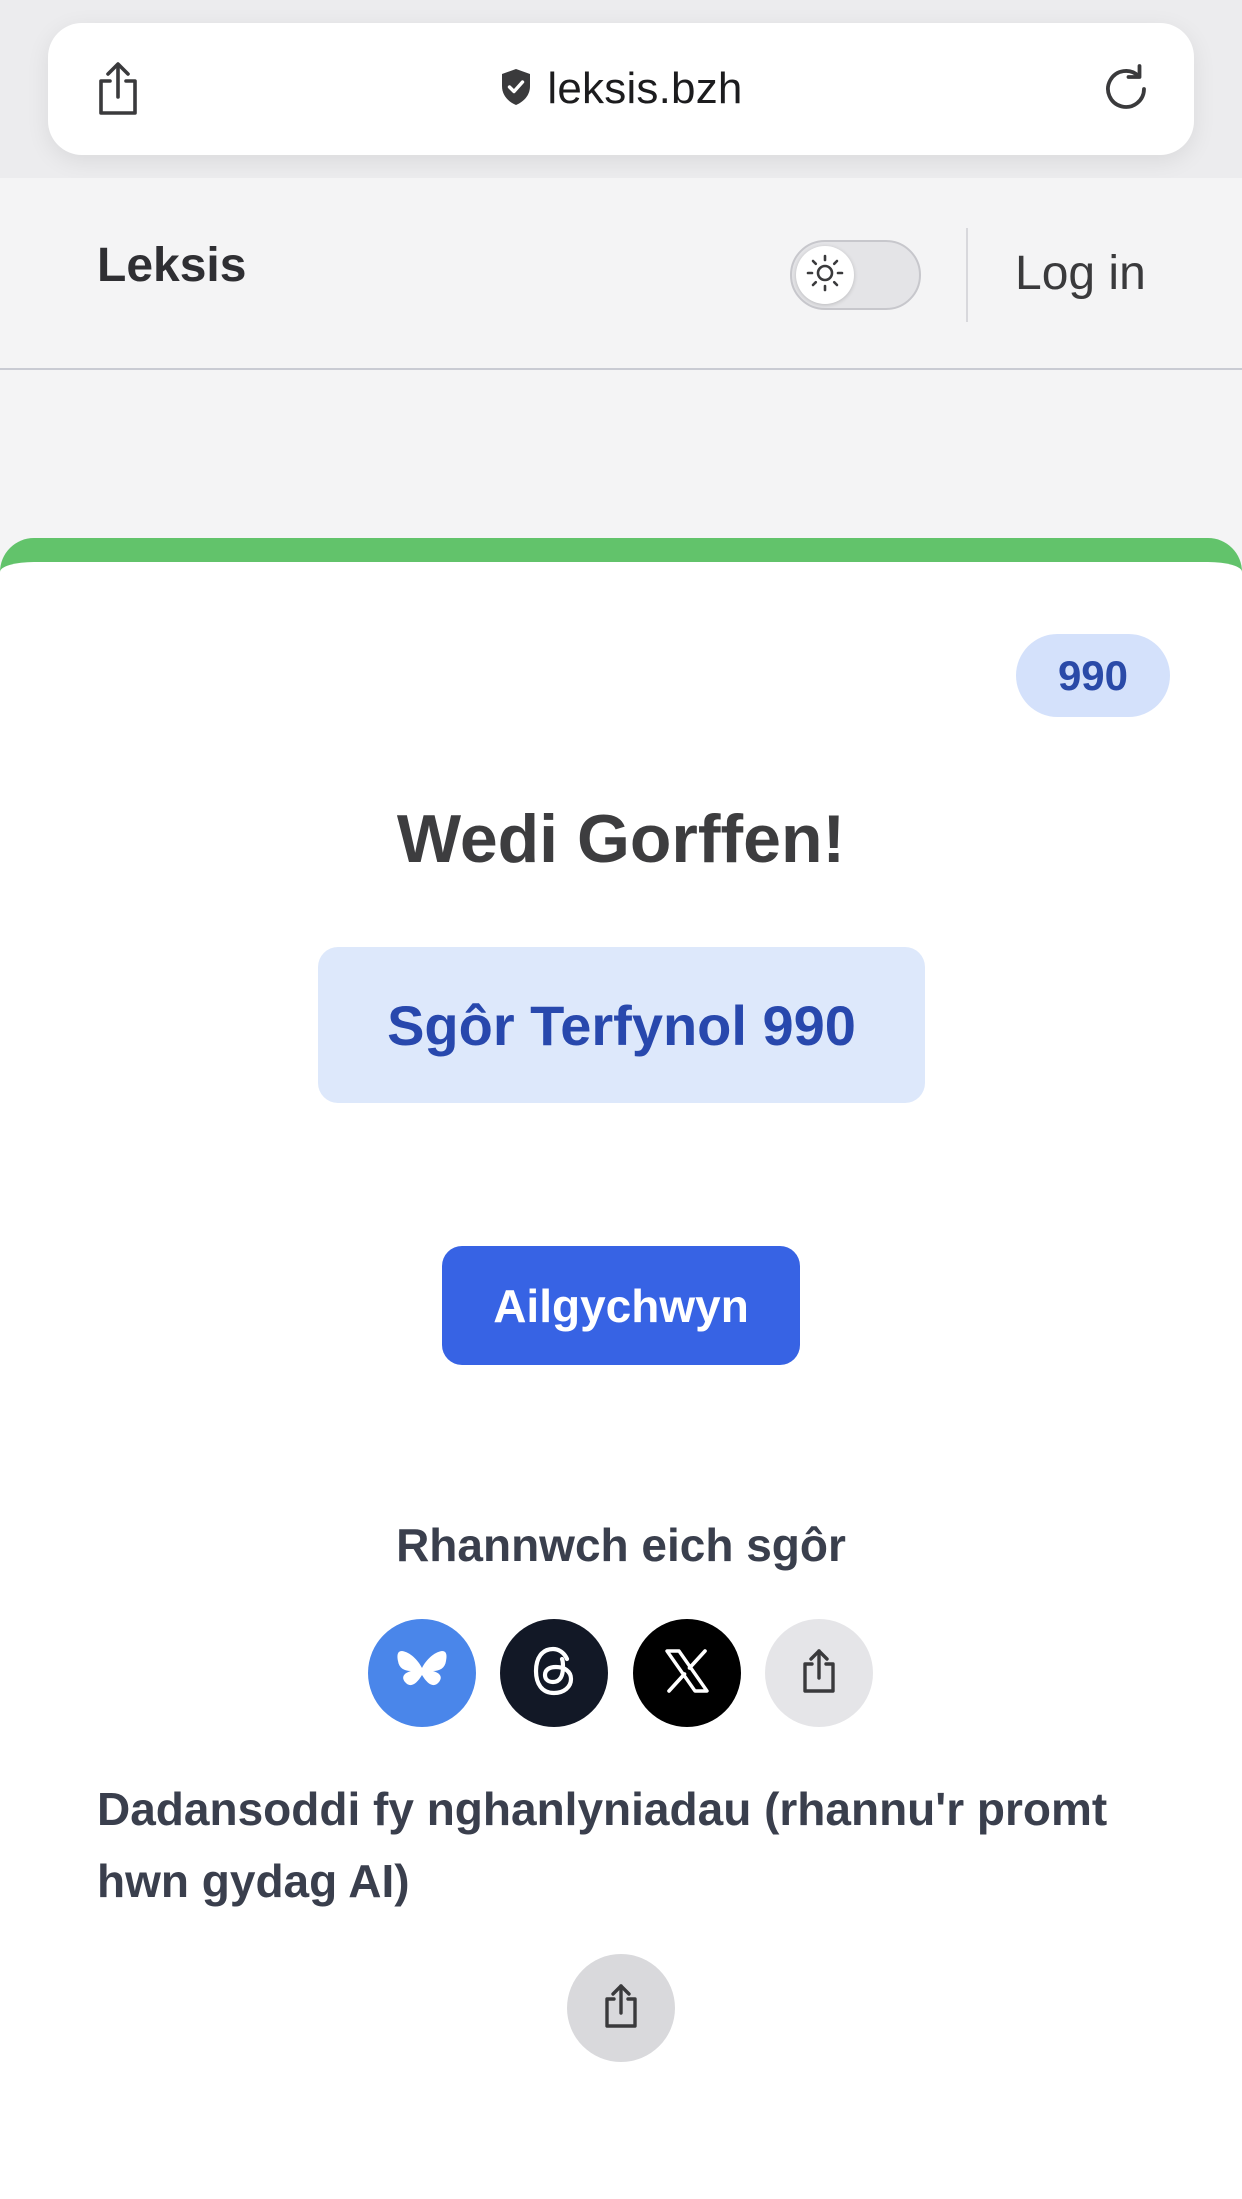 The width and height of the screenshot is (1242, 2199). Describe the element at coordinates (1126, 89) in the screenshot. I see `reload-icon` at that location.